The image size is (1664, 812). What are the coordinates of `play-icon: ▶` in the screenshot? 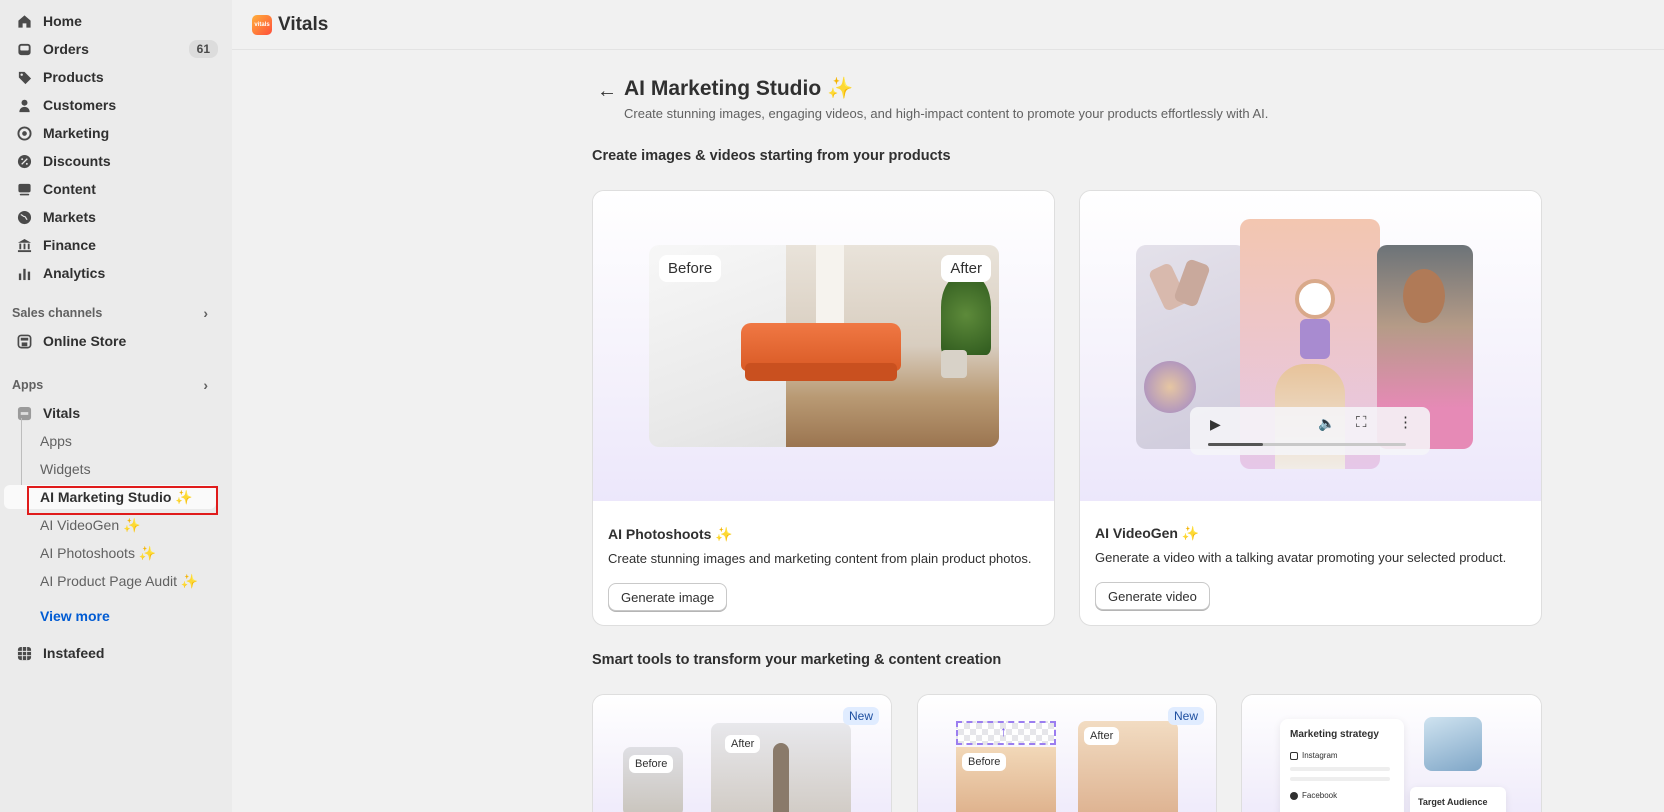 It's located at (1215, 424).